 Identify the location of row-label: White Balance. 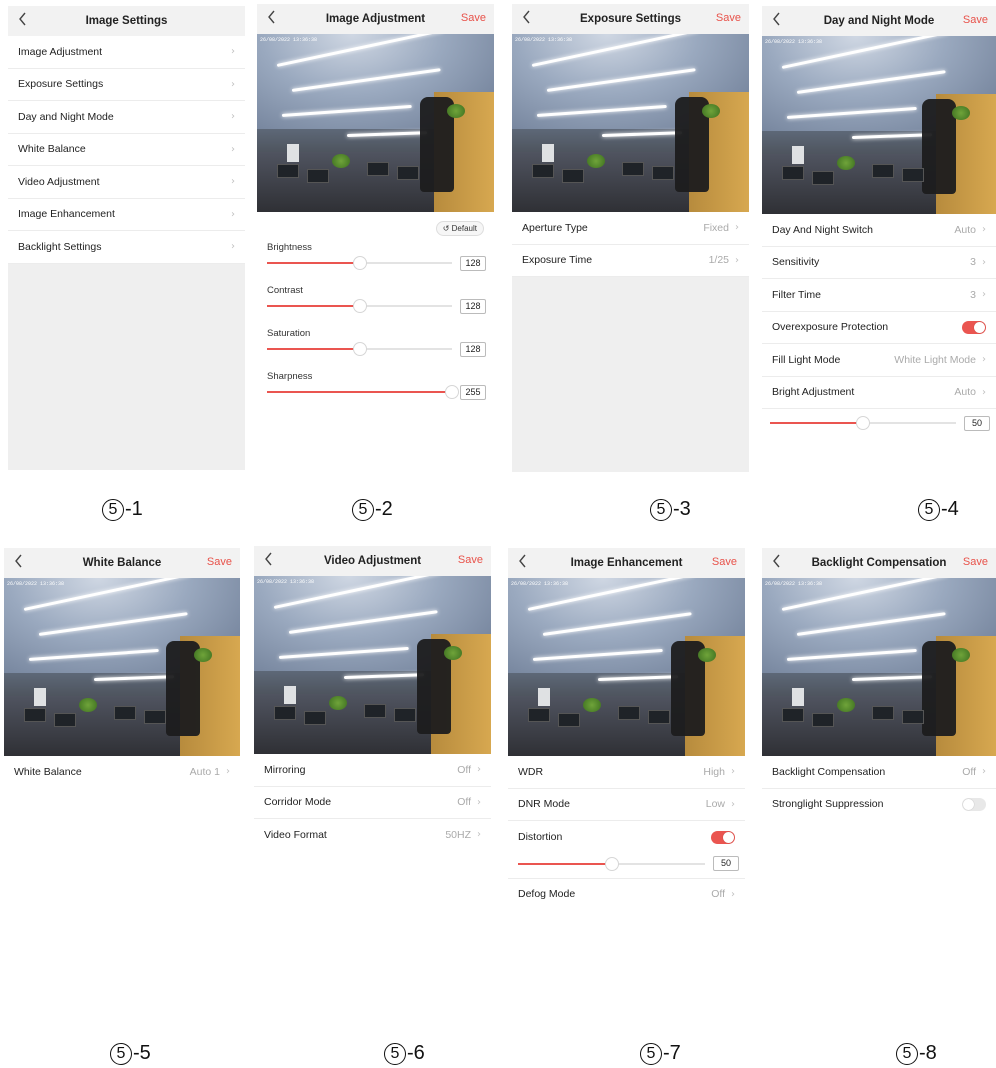
(48, 771).